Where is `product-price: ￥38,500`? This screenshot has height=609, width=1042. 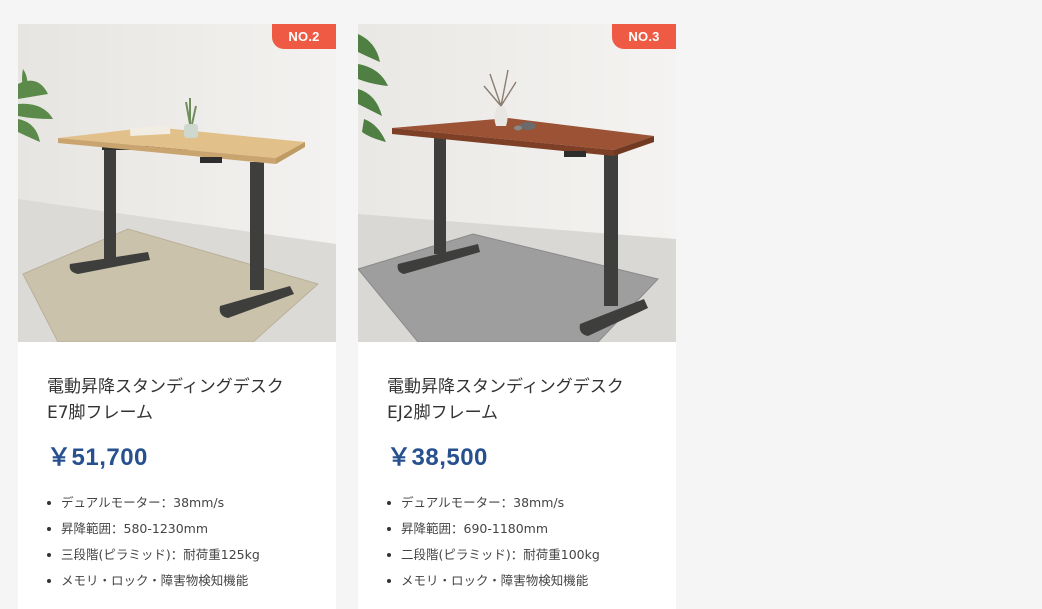
product-price: ￥38,500 is located at coordinates (437, 457).